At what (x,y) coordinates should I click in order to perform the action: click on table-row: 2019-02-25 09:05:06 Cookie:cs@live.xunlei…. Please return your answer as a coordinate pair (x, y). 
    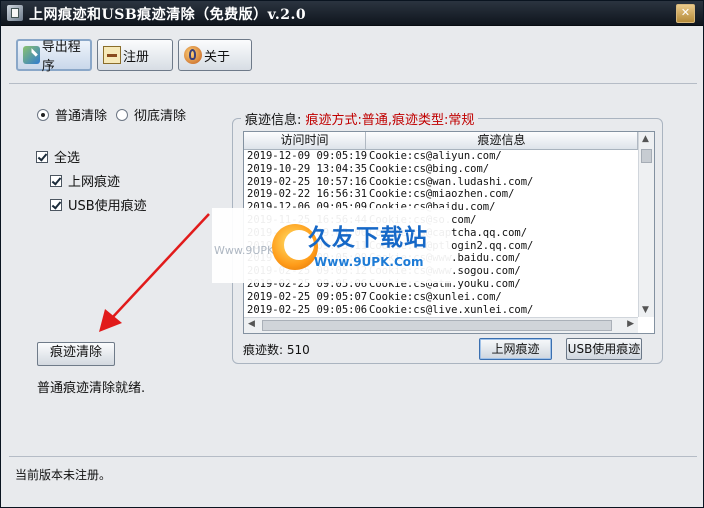
    Looking at the image, I should click on (441, 310).